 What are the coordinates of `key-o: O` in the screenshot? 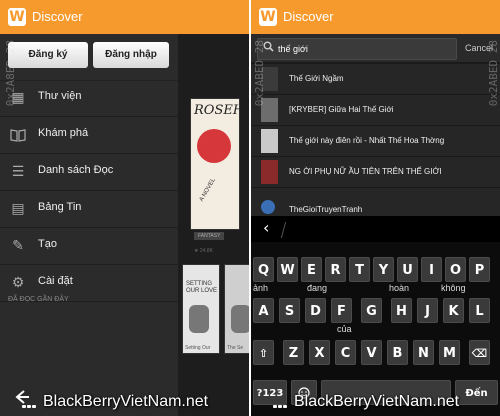 It's located at (455, 269).